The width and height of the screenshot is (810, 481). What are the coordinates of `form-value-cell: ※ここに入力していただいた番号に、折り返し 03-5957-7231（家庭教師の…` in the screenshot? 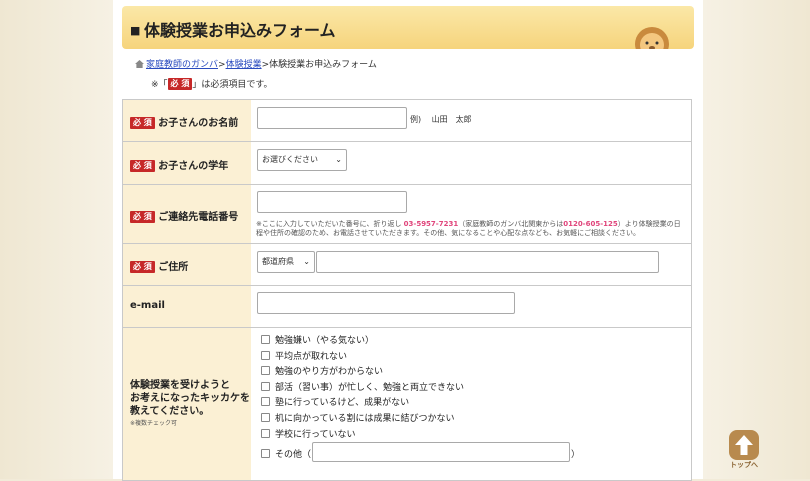 It's located at (471, 214).